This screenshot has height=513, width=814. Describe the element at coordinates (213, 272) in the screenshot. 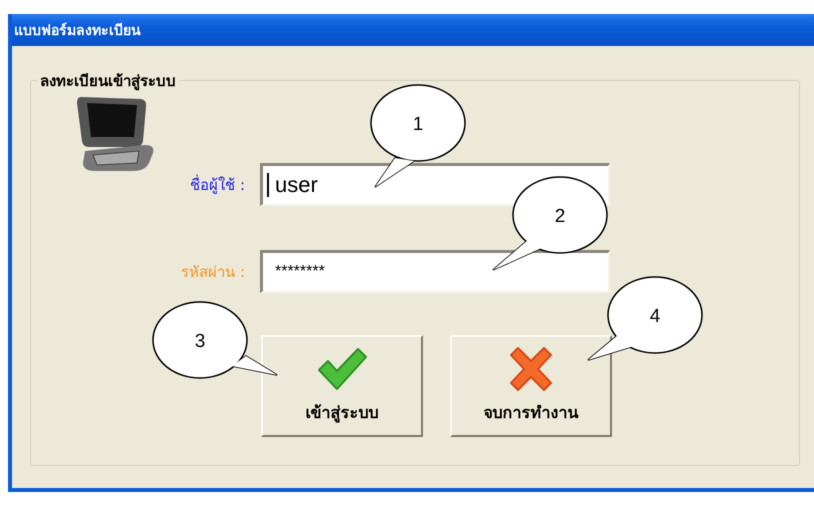

I see `field-label: รหัสผ่าน :` at that location.